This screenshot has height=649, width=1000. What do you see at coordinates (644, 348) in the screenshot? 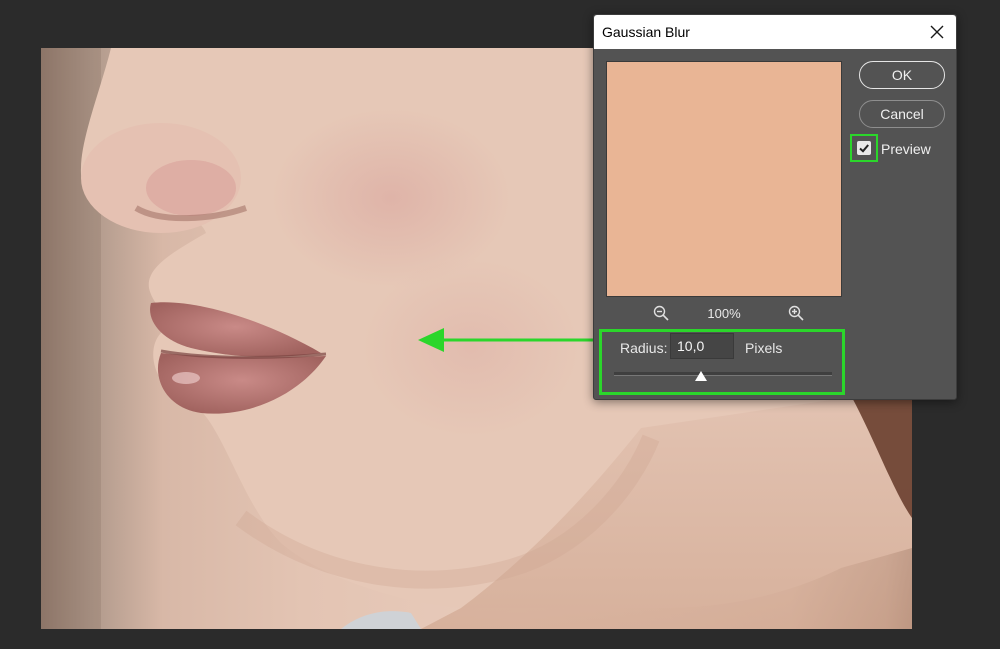
I see `radius-label: Radius:` at bounding box center [644, 348].